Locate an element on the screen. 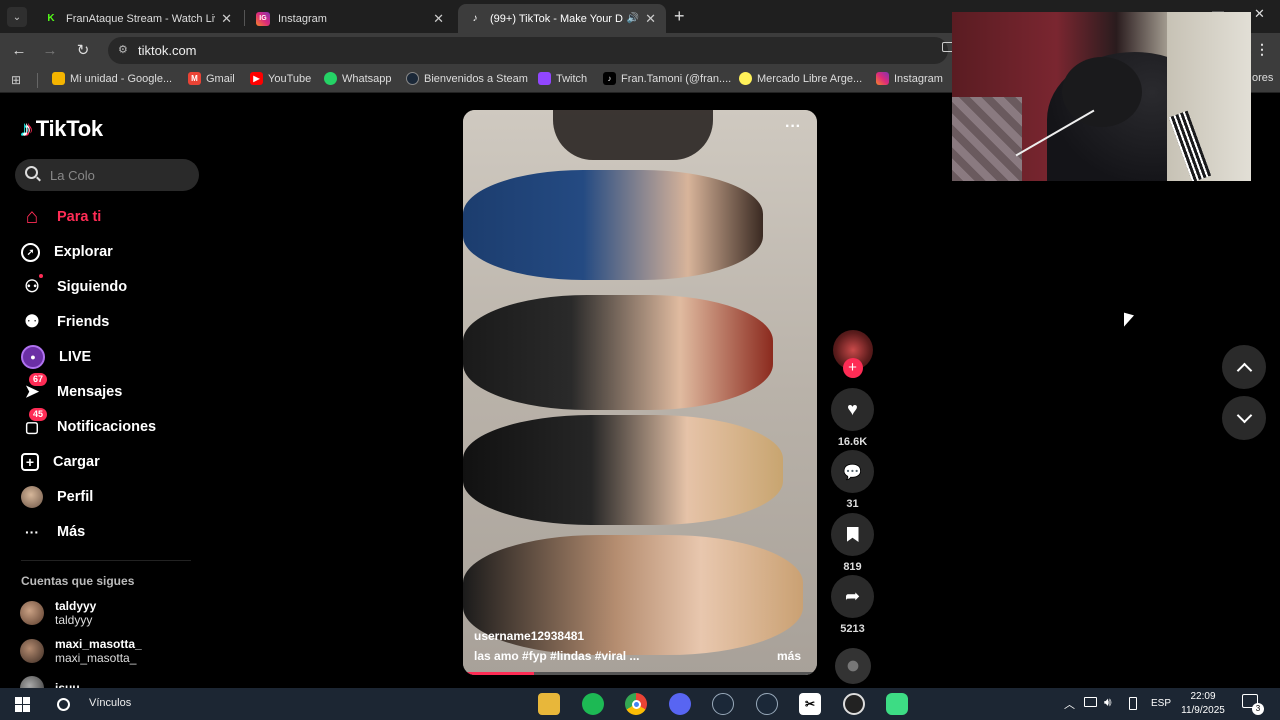 The height and width of the screenshot is (720, 1280). chrome-icon is located at coordinates (636, 704).